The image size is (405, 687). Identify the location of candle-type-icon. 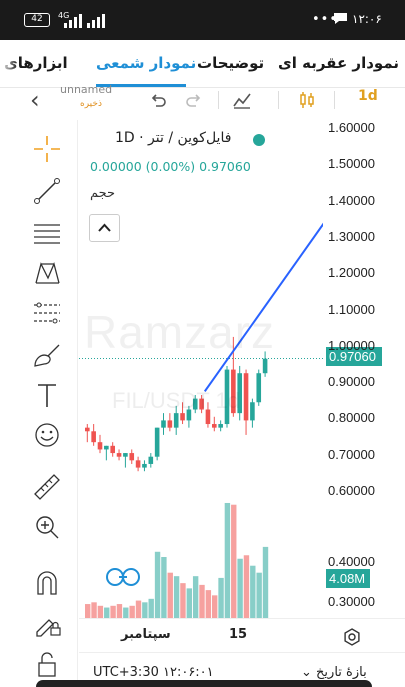
(307, 100).